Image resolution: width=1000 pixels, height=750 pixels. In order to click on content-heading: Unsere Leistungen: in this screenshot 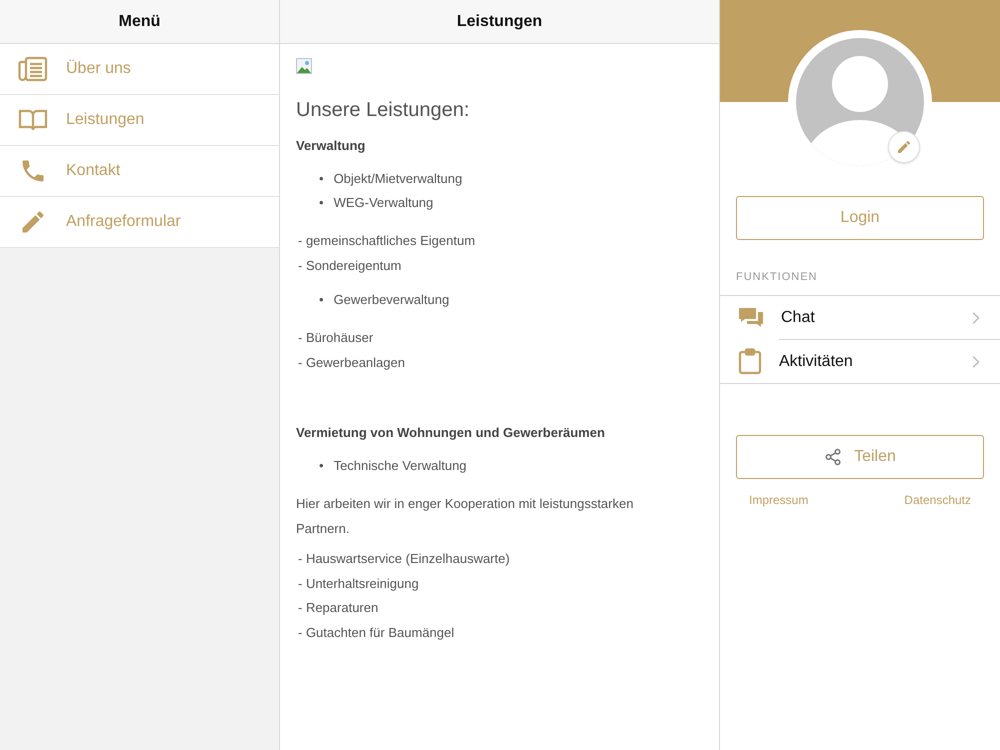, I will do `click(383, 110)`.